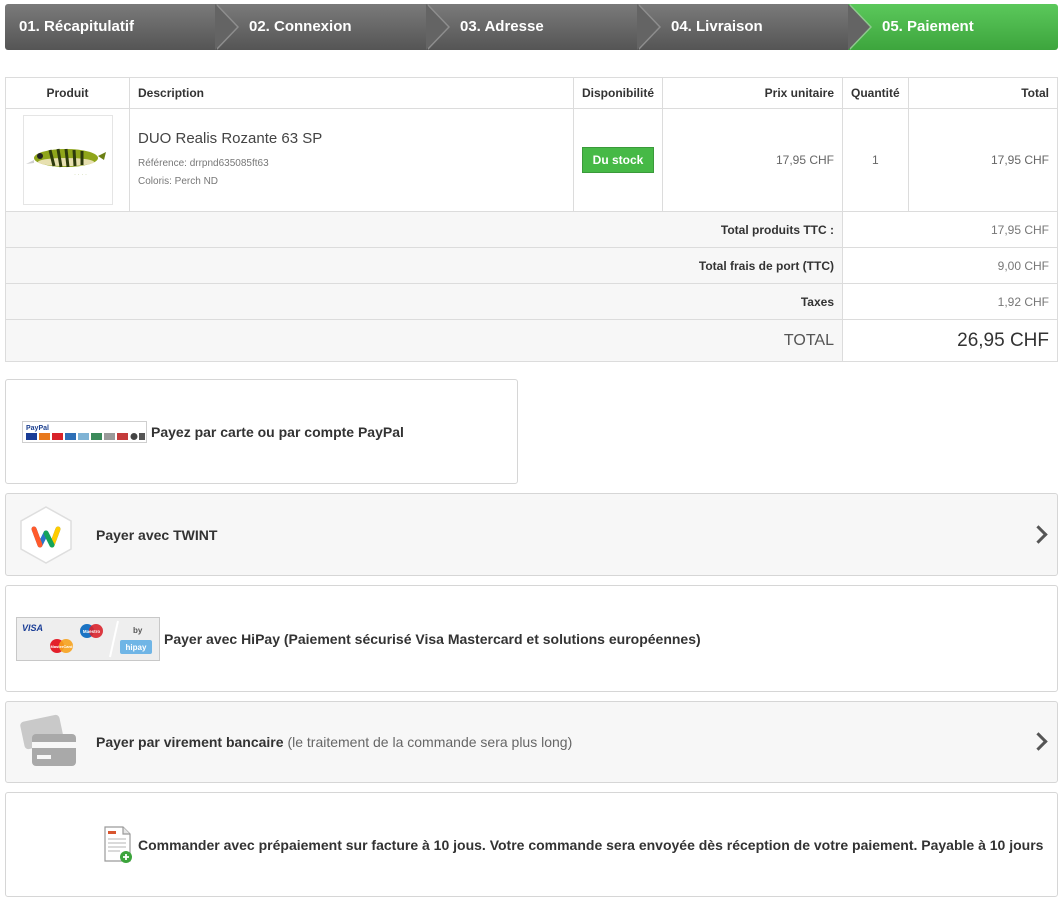 The width and height of the screenshot is (1064, 903). I want to click on stock-badge: Du stock, so click(618, 160).